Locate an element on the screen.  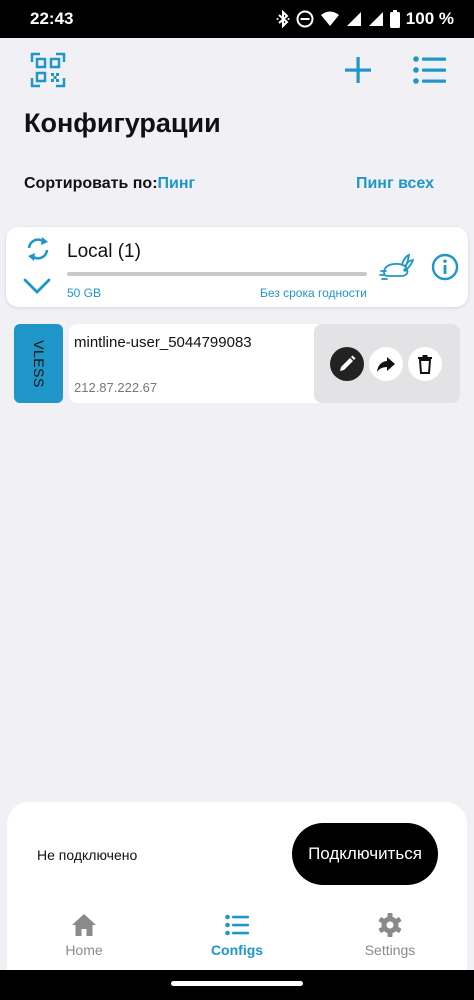
protocol-badge: VLESS is located at coordinates (38, 363).